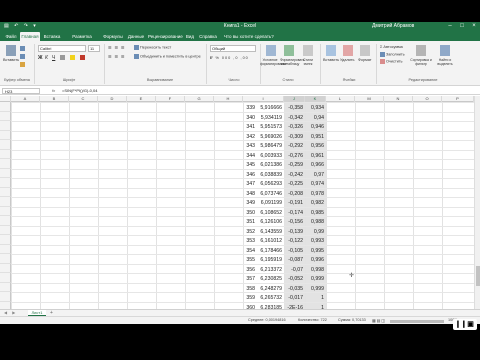 The image size is (480, 360). I want to click on cell-cos-value: 0,961, so click(304, 157).